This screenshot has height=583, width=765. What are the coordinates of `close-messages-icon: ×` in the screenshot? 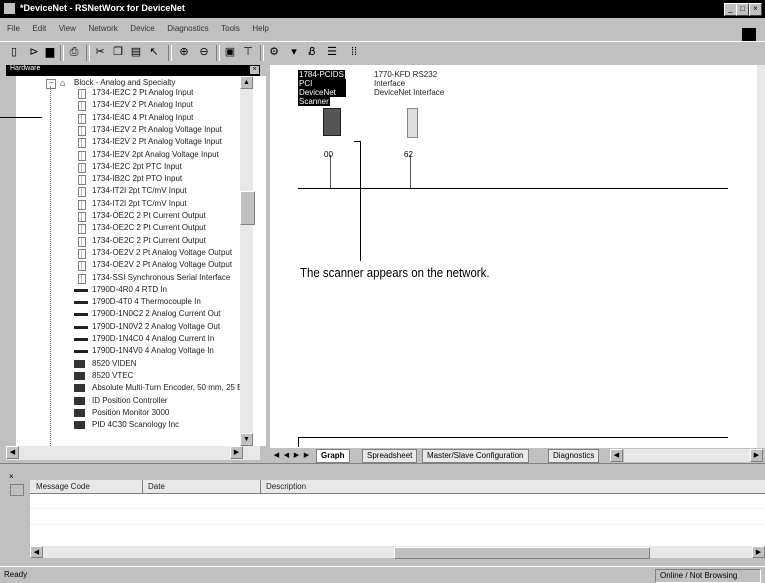 It's located at (11, 476).